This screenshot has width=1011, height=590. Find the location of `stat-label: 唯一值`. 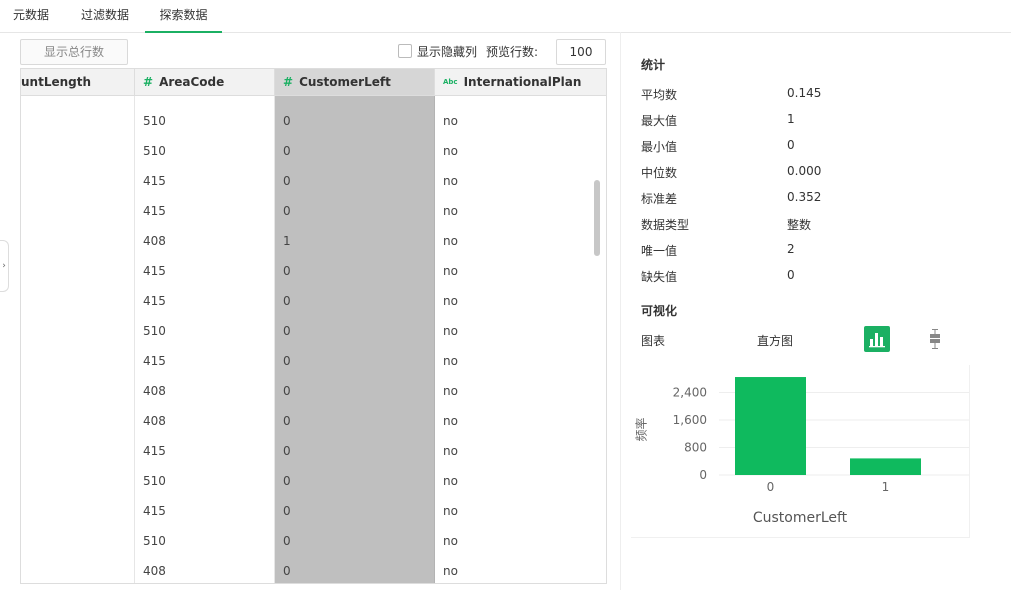

stat-label: 唯一值 is located at coordinates (659, 251).